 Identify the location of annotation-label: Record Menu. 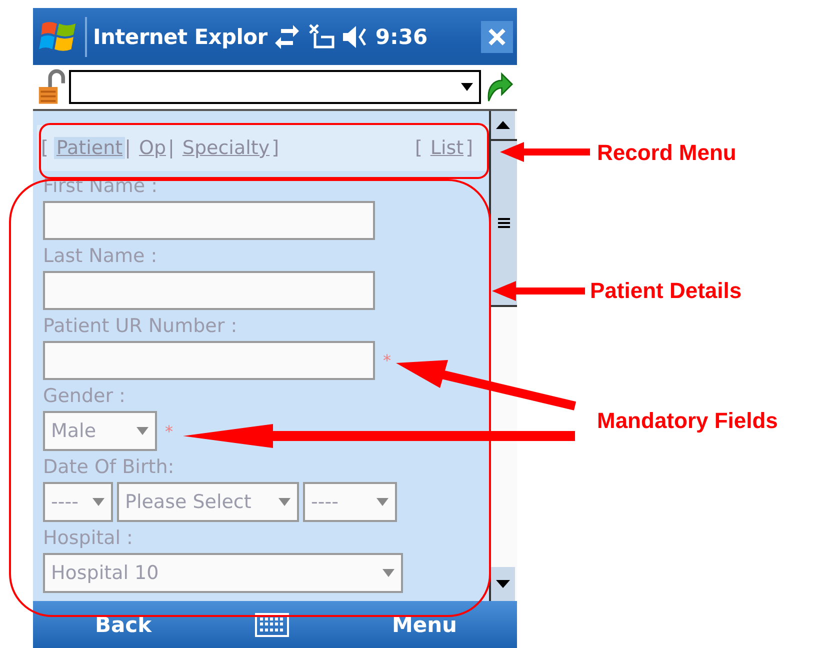
(666, 153).